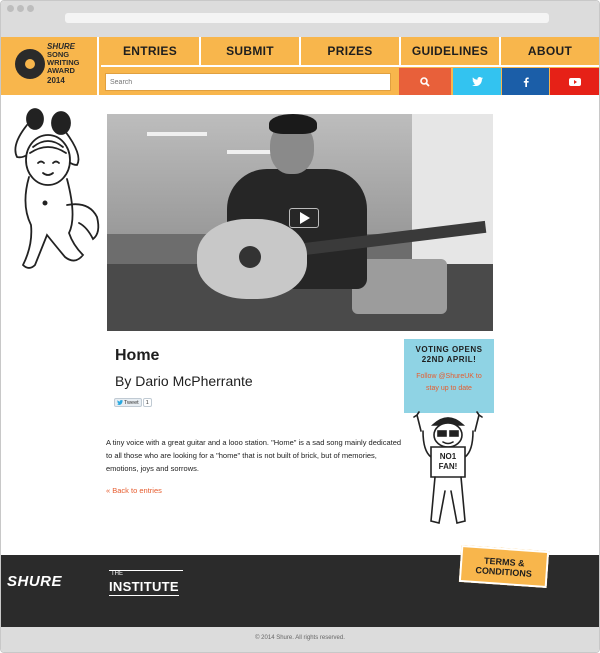 The image size is (600, 653). Describe the element at coordinates (137, 355) in the screenshot. I see `entry-title: Home` at that location.